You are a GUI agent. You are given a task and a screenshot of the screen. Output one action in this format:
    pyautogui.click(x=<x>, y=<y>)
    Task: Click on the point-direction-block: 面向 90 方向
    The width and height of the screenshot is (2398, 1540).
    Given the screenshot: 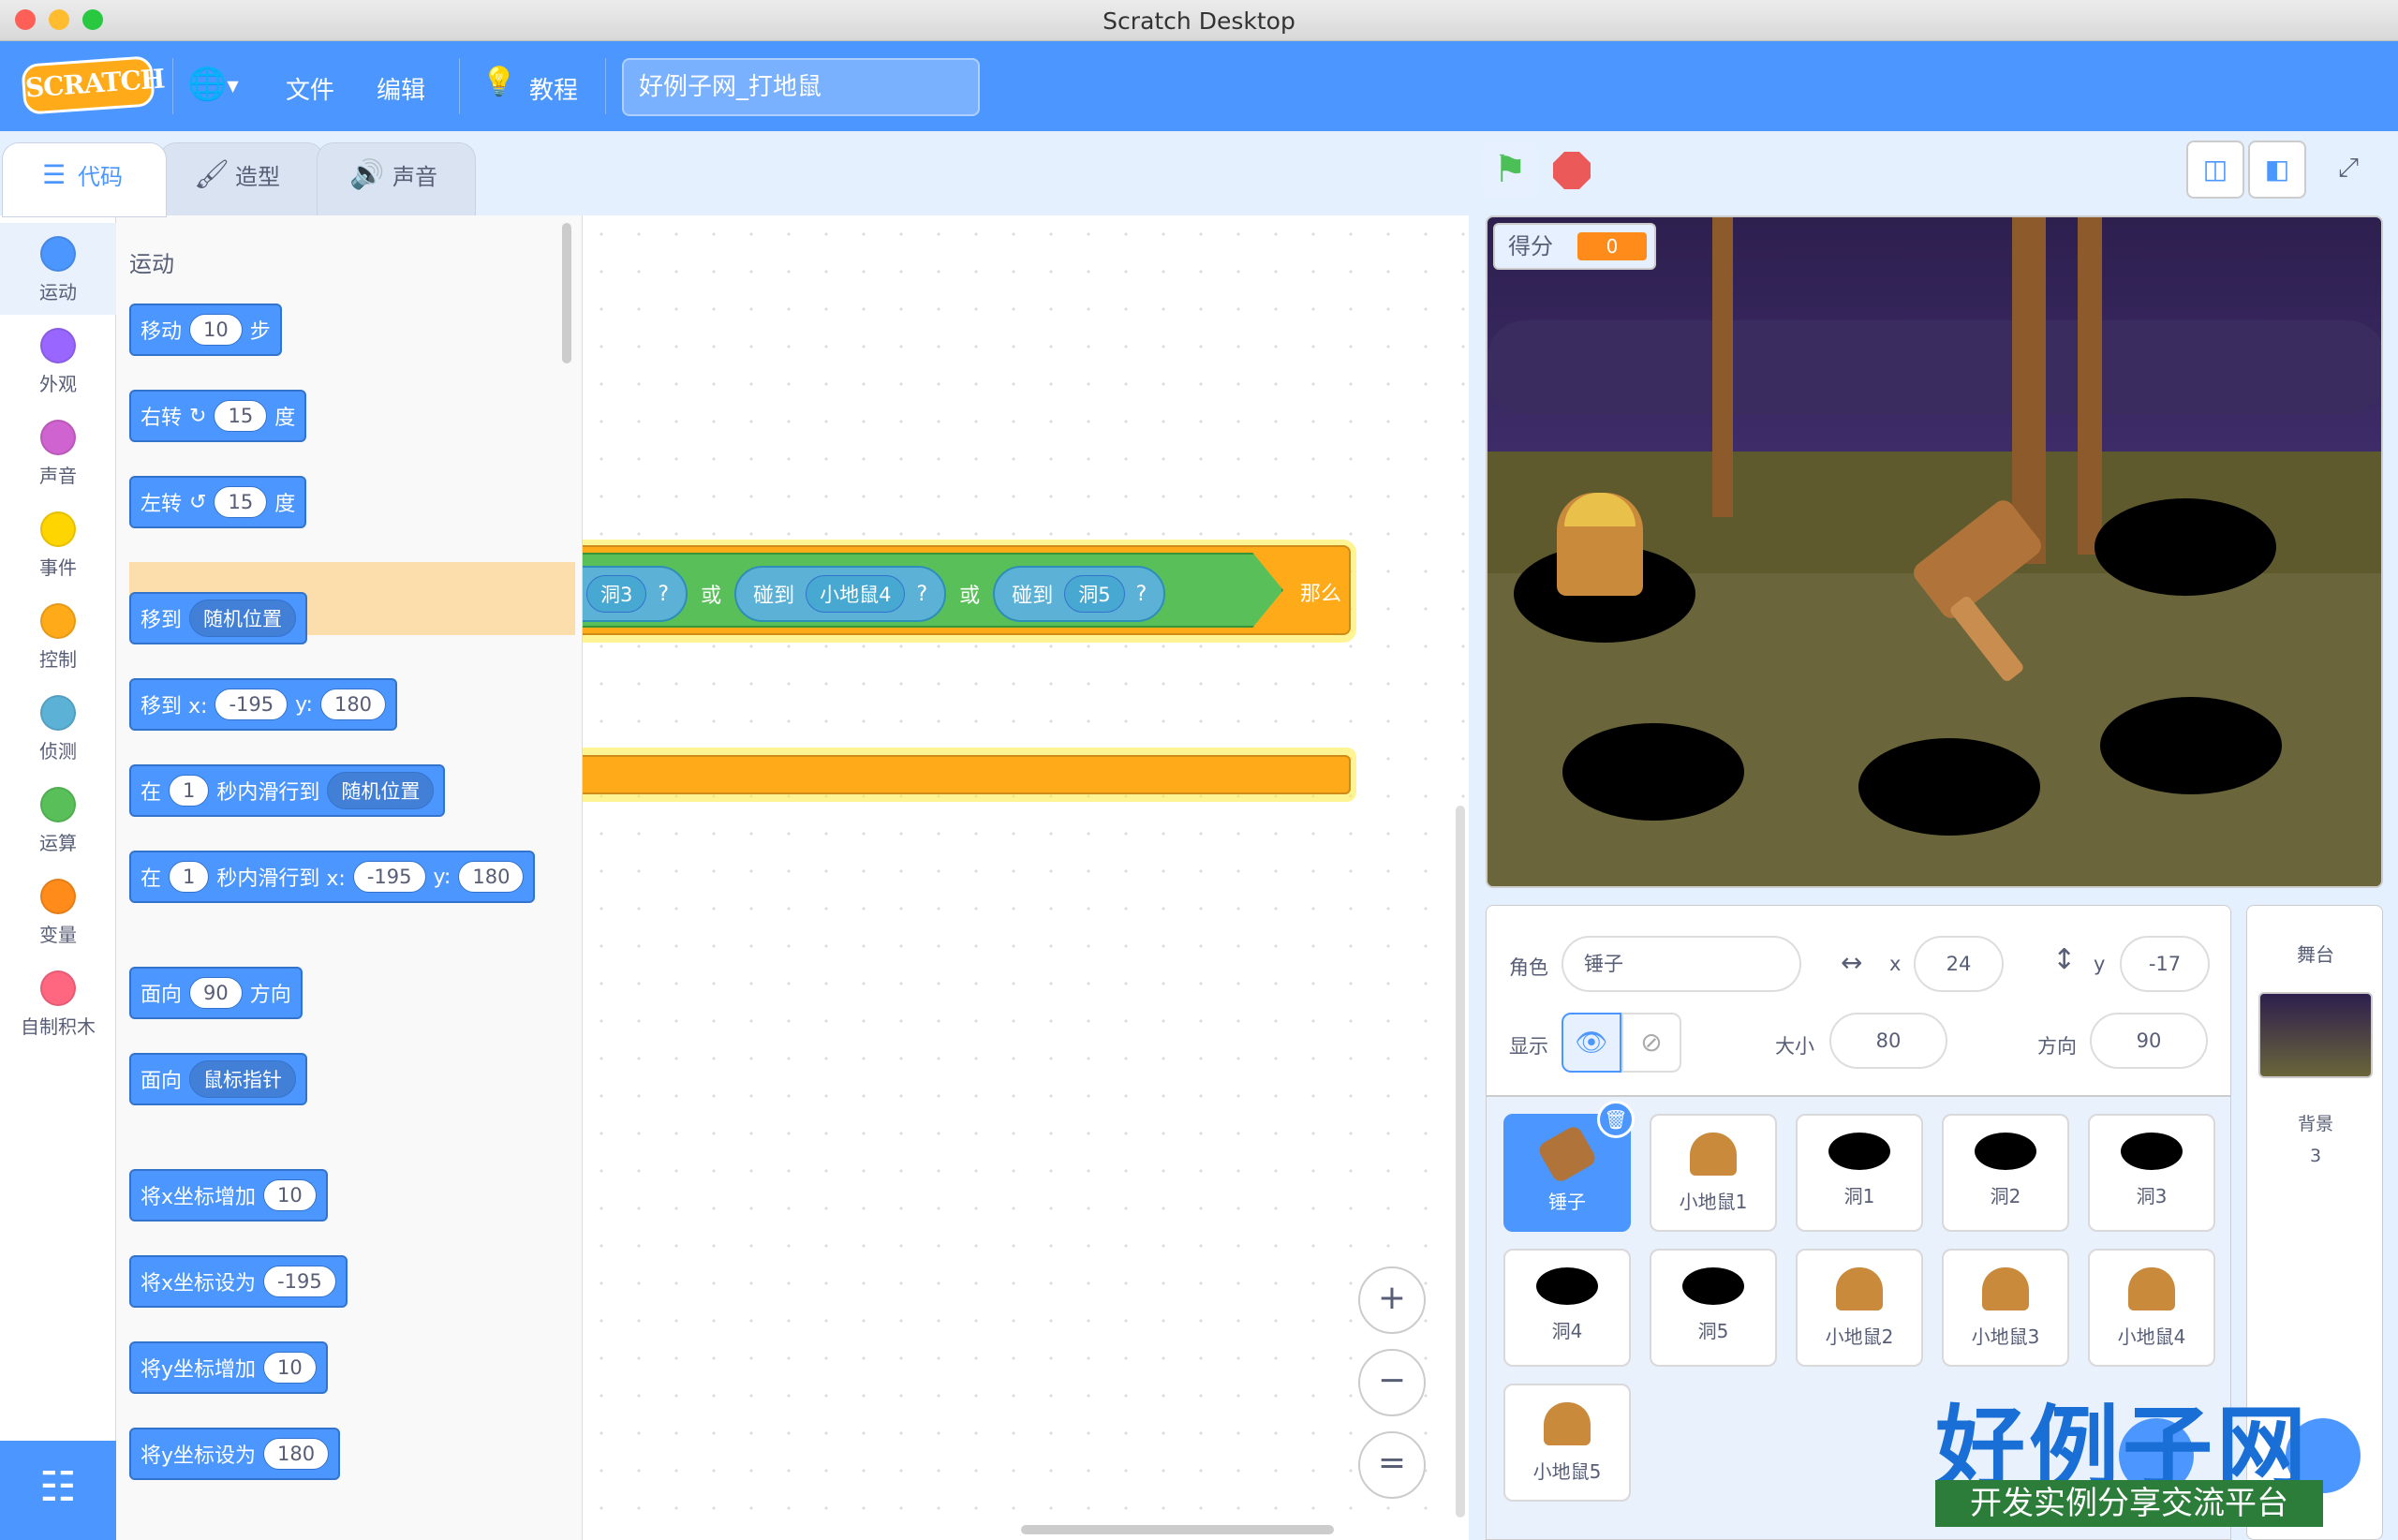 What is the action you would take?
    pyautogui.click(x=216, y=993)
    